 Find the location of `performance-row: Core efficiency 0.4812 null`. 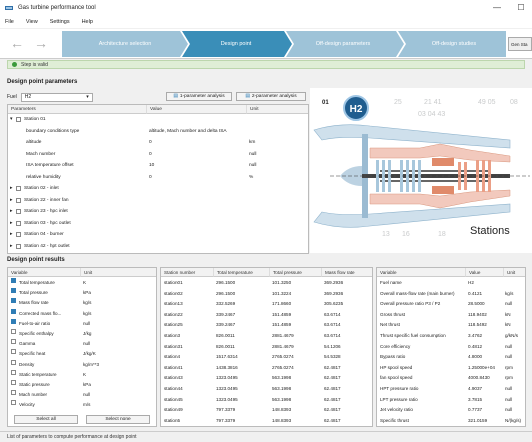

performance-row: Core efficiency 0.4812 null is located at coordinates (451, 346).